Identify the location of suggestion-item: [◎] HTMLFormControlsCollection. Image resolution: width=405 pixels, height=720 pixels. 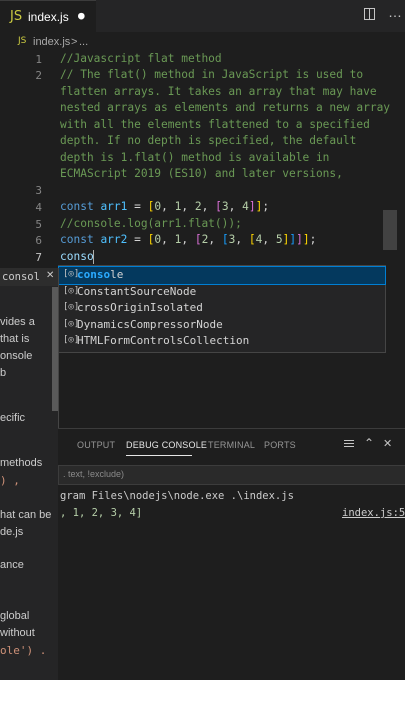
(222, 341).